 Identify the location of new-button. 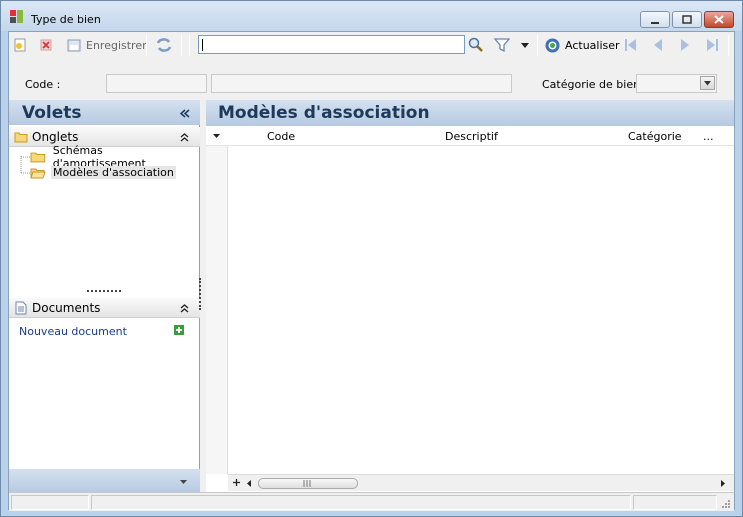
(20, 45).